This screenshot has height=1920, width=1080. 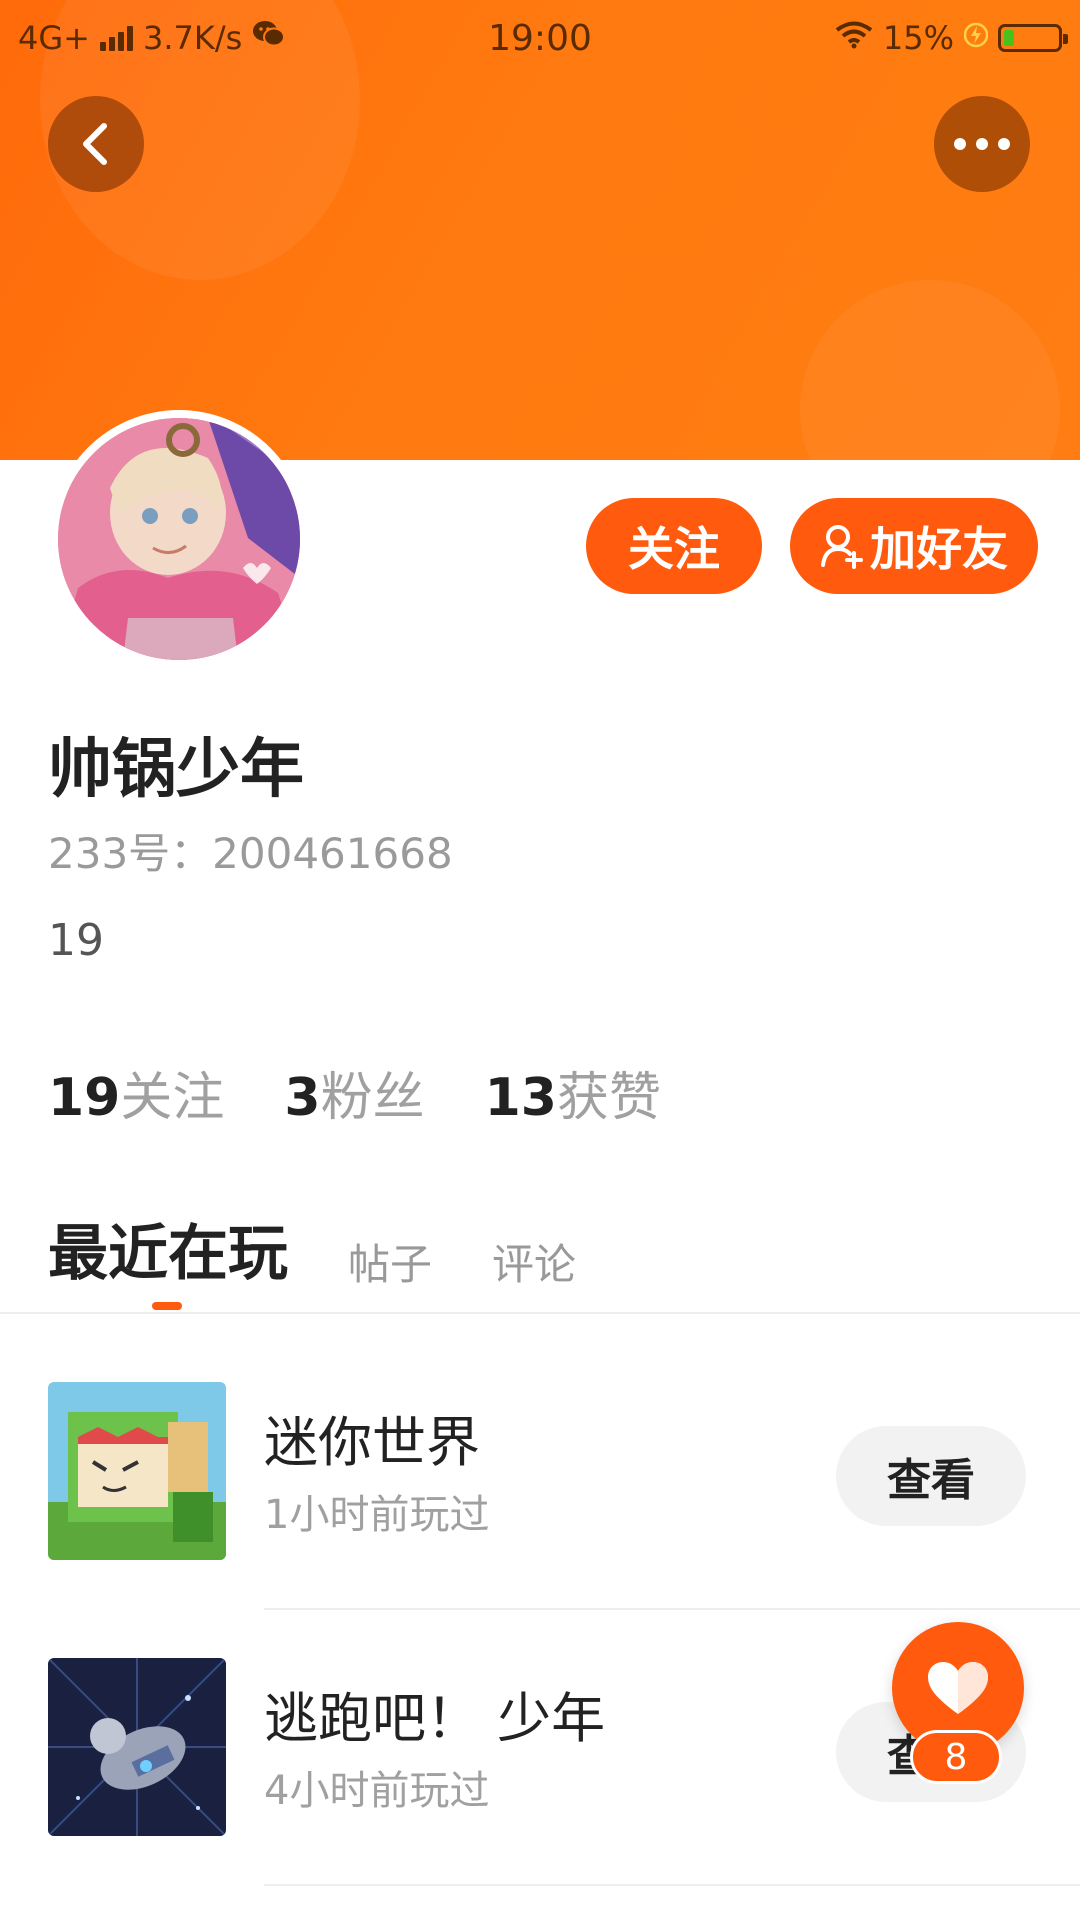 I want to click on stat-likes: 13获赞, so click(x=573, y=1092).